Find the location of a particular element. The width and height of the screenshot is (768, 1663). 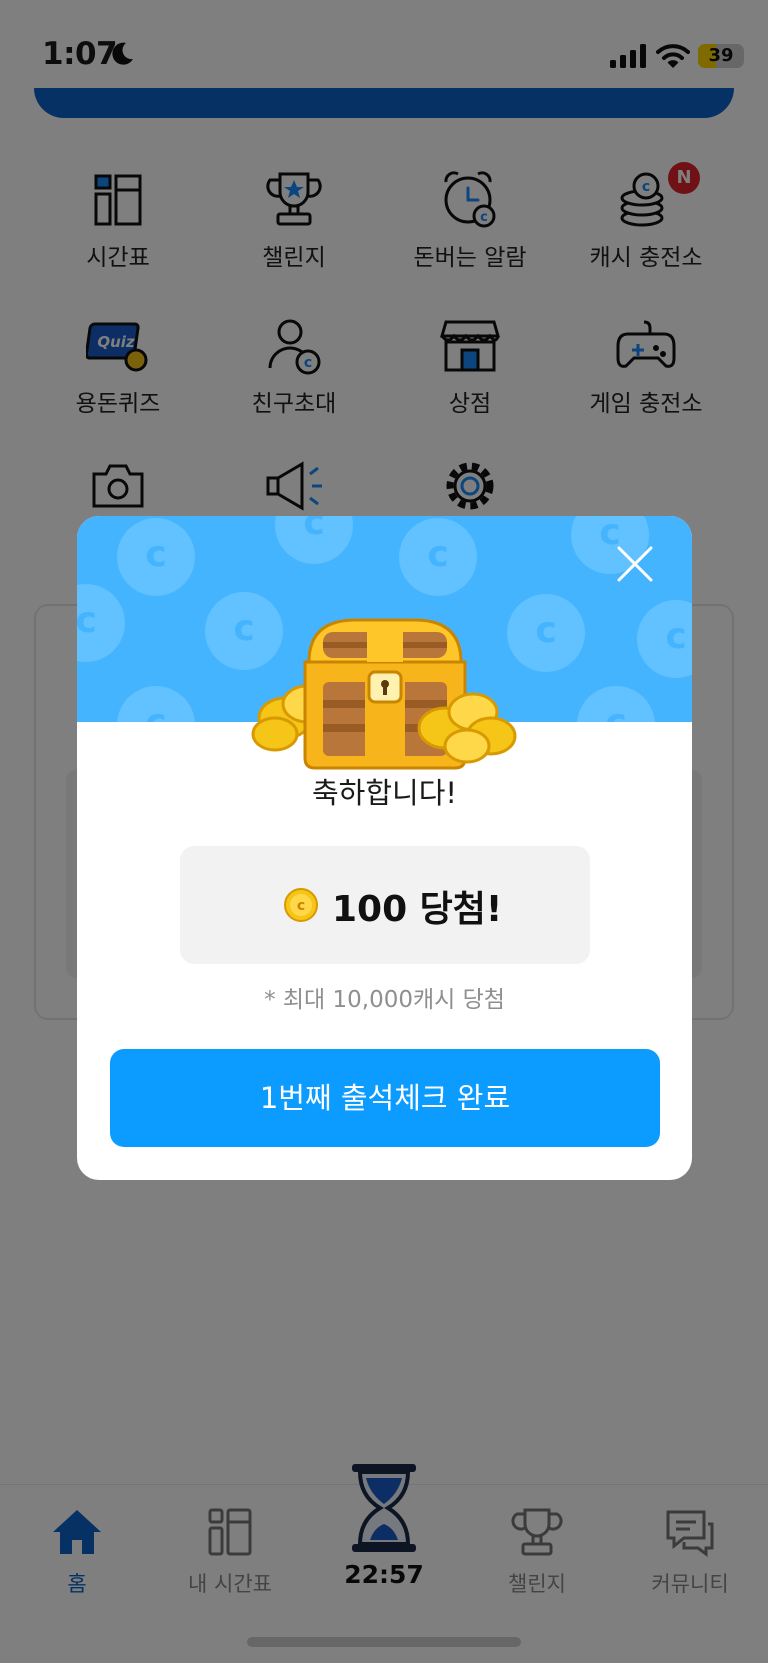

svg-text: c is located at coordinates (301, 906).